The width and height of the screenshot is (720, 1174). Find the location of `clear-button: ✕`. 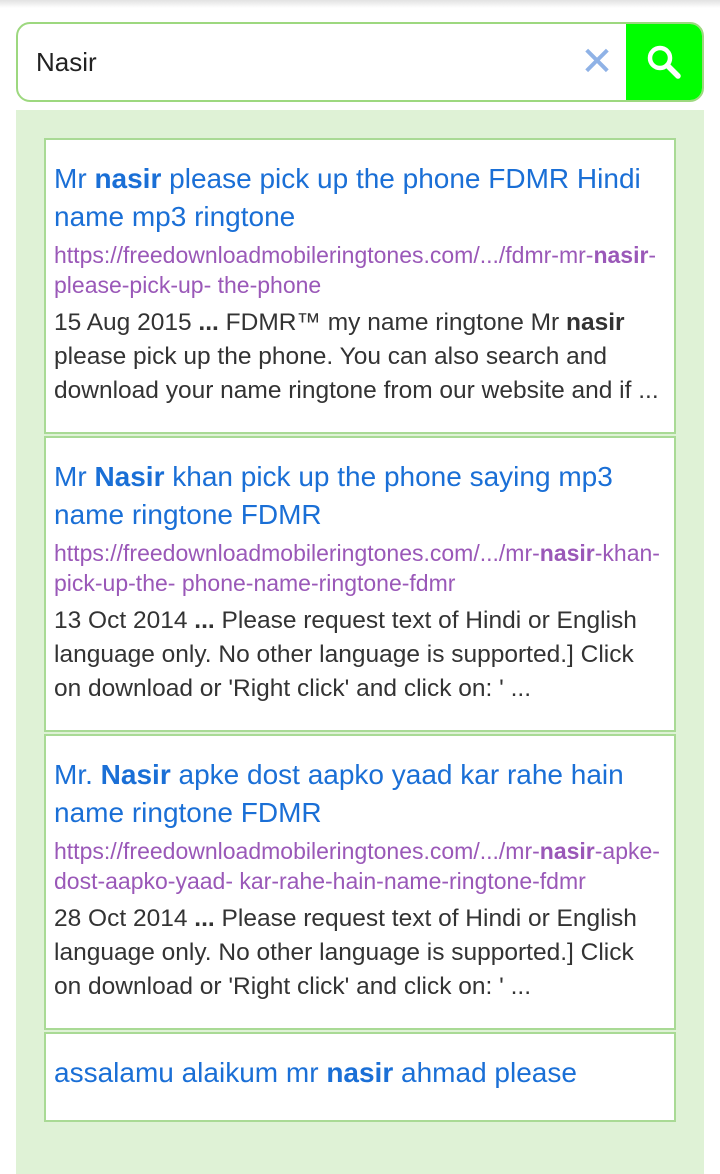

clear-button: ✕ is located at coordinates (597, 62).